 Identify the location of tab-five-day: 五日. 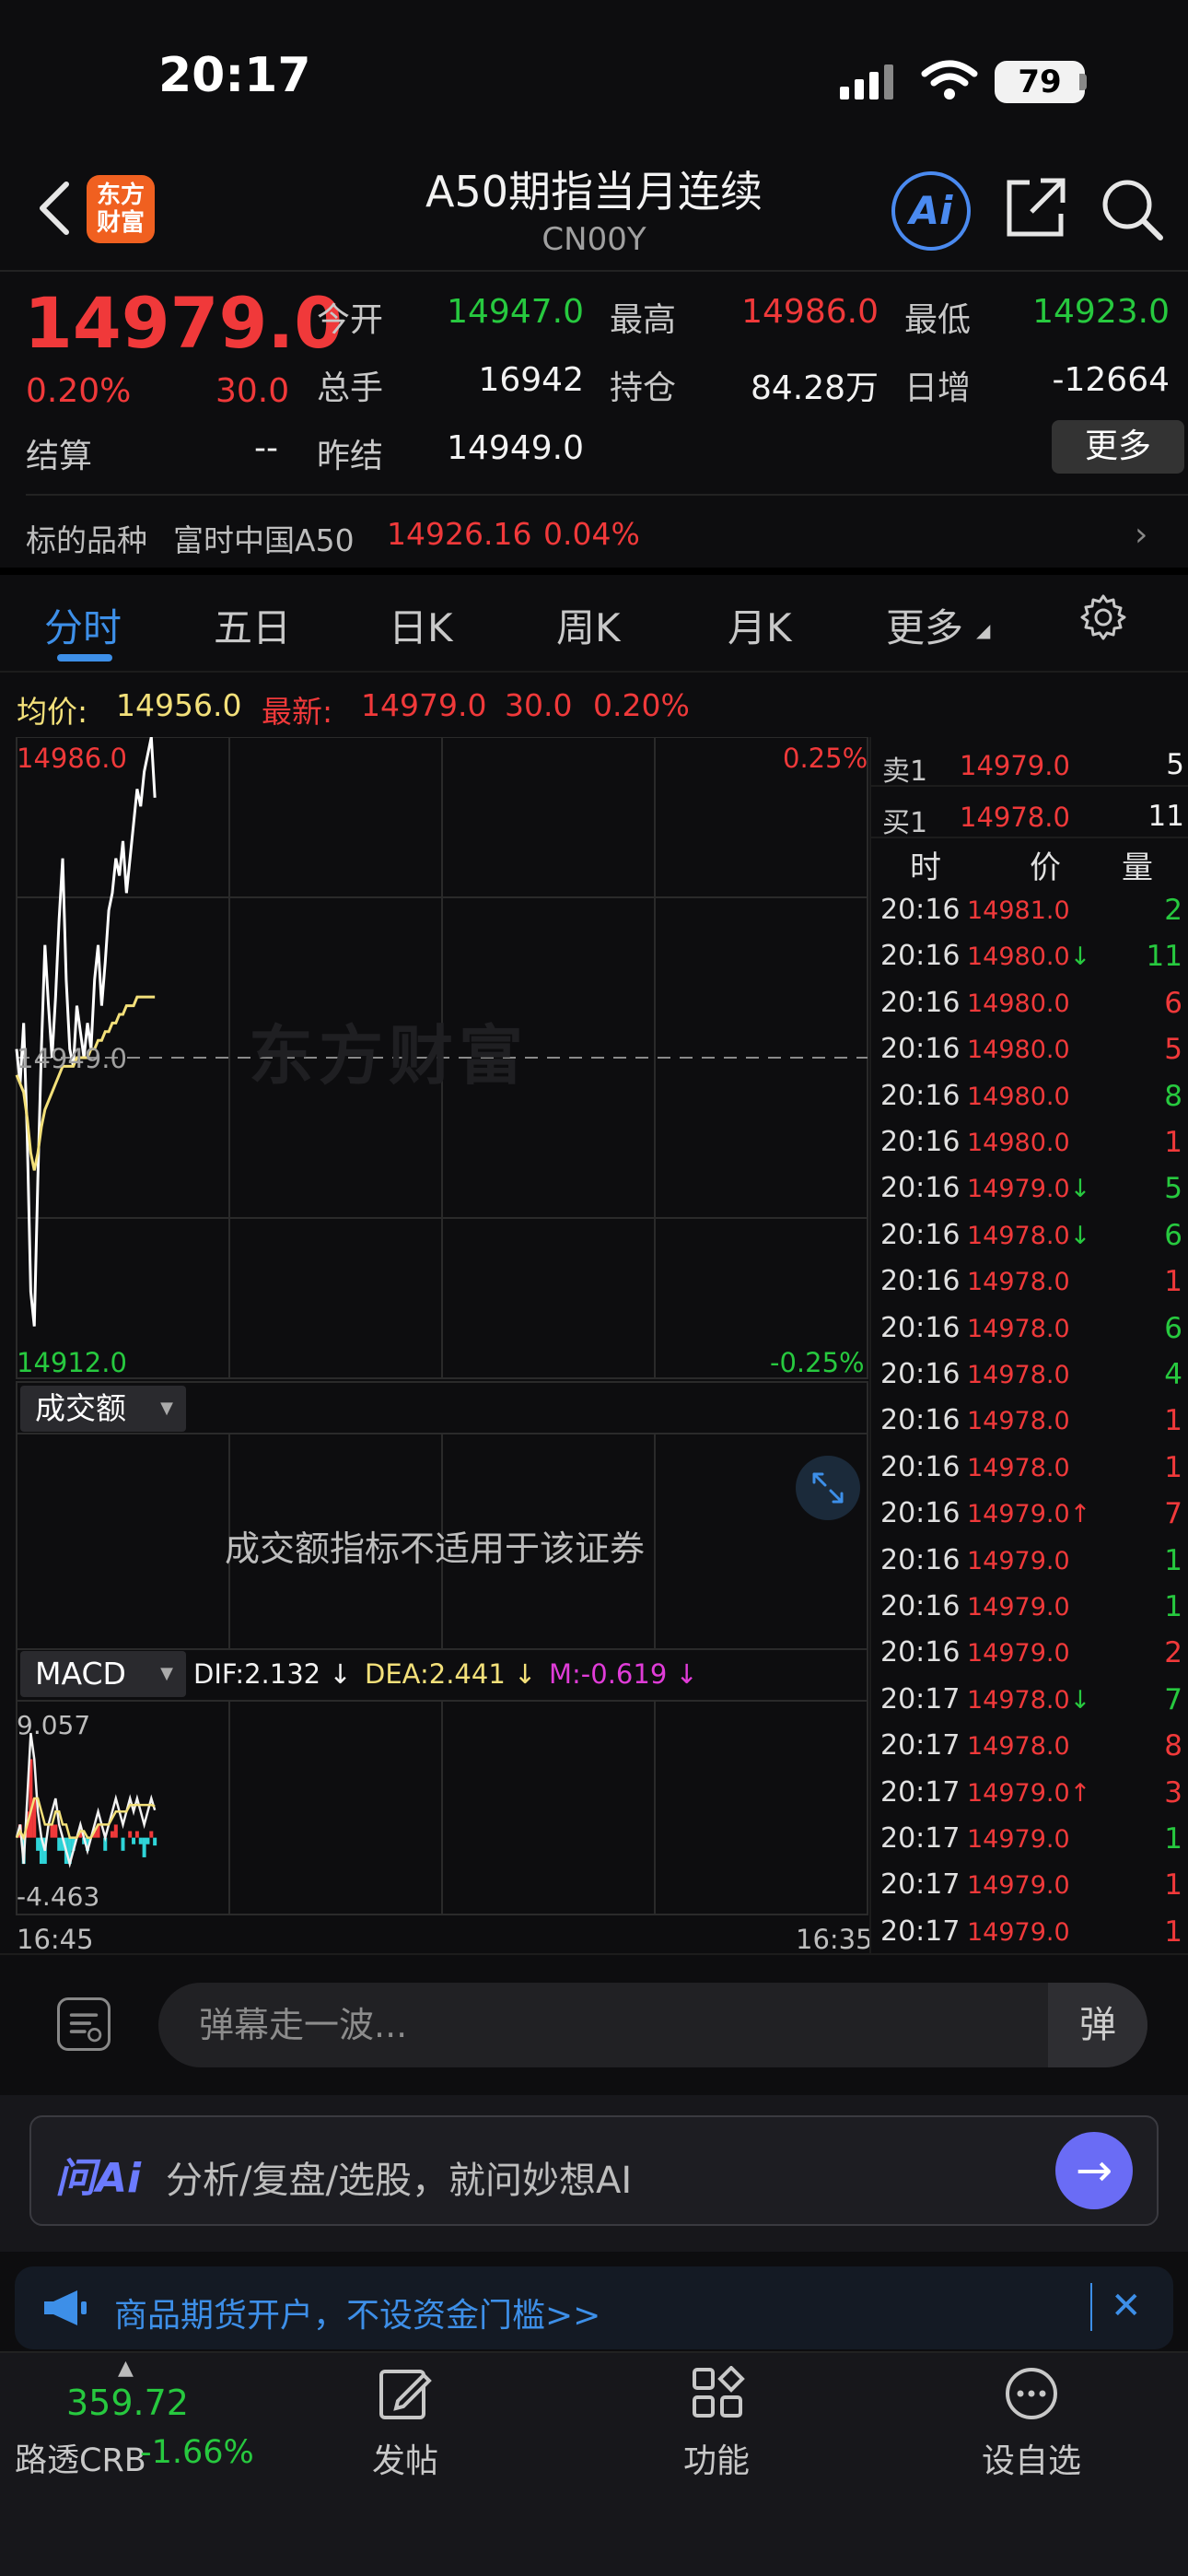
(253, 625).